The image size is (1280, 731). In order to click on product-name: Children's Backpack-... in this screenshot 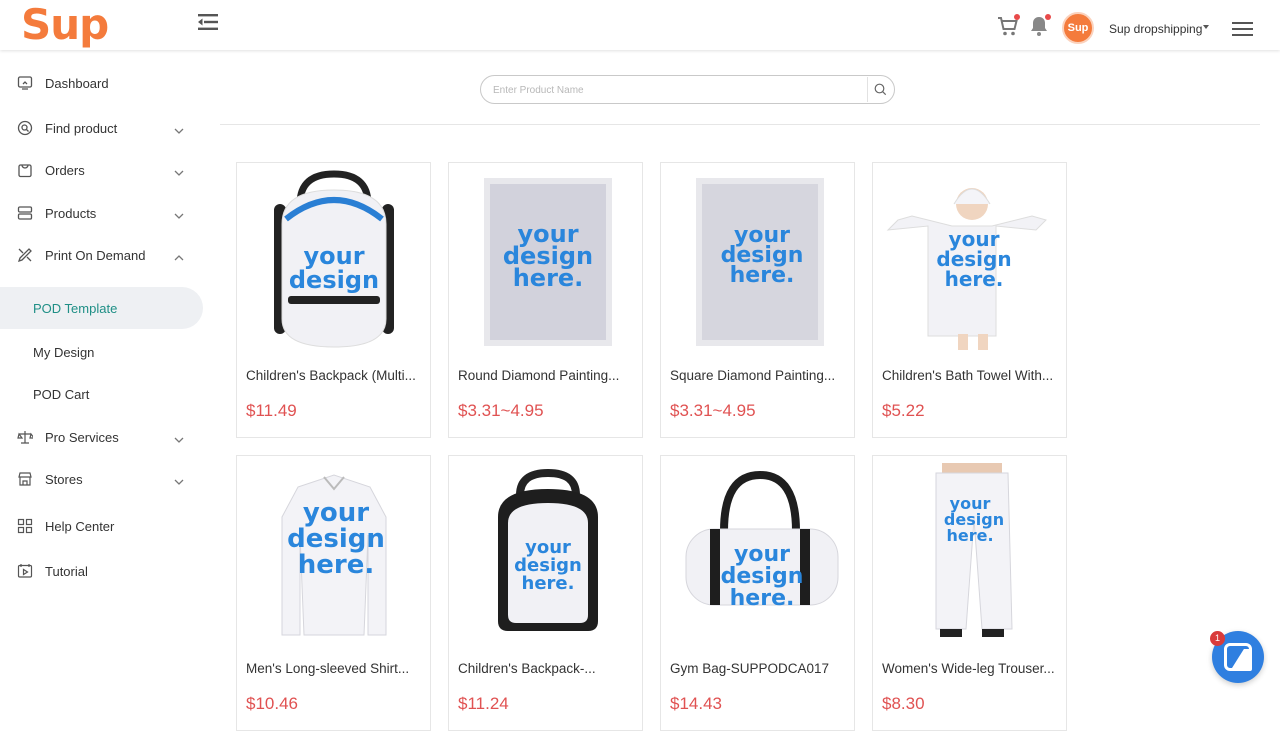, I will do `click(527, 668)`.